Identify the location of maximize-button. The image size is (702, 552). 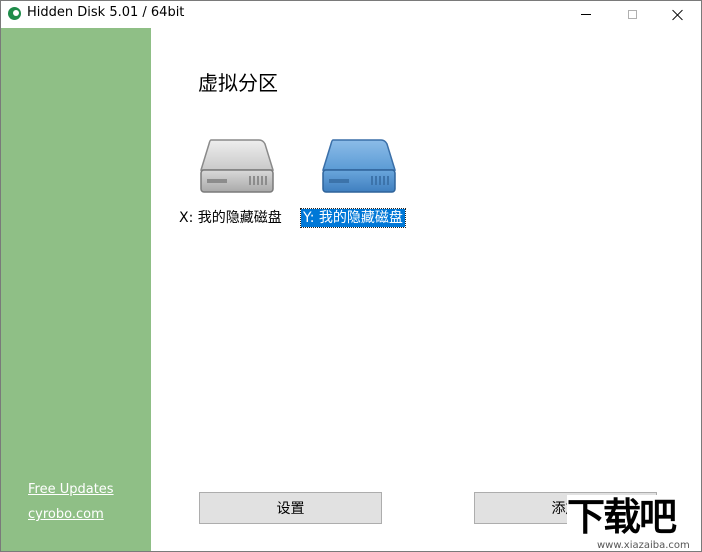
(632, 14).